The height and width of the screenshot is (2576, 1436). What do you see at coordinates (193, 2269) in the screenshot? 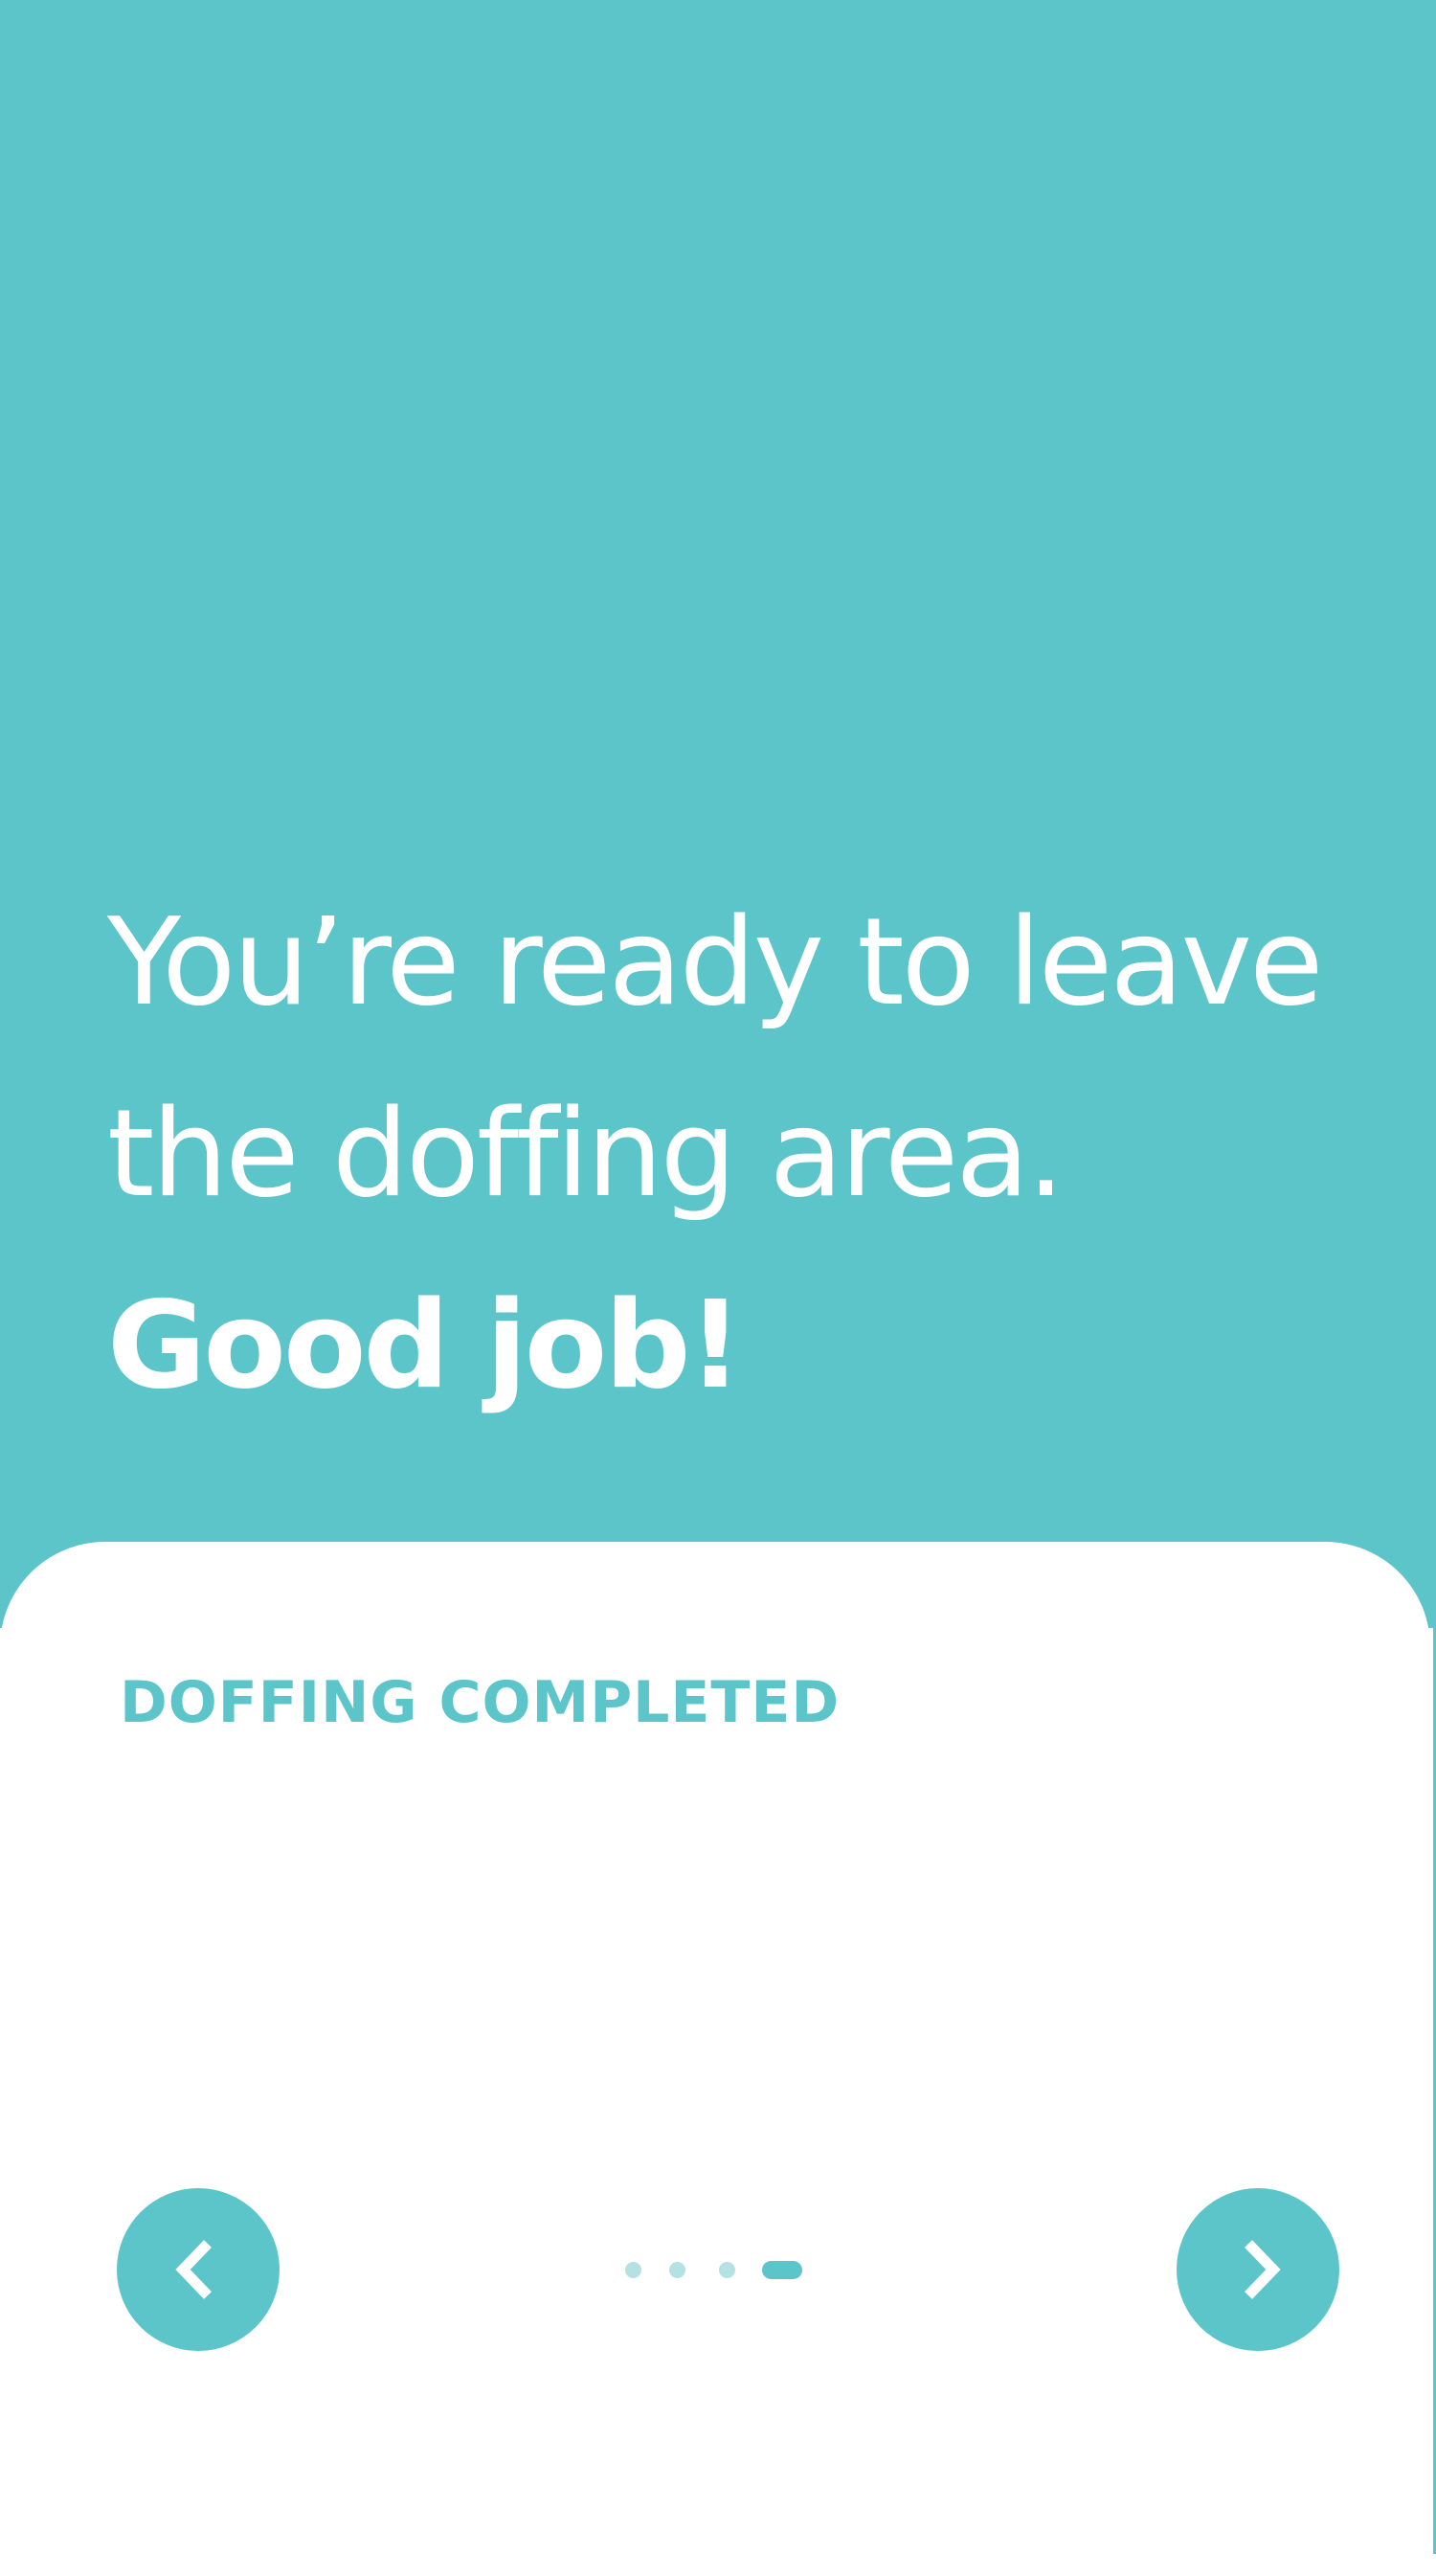
I see `chevron-left-icon` at bounding box center [193, 2269].